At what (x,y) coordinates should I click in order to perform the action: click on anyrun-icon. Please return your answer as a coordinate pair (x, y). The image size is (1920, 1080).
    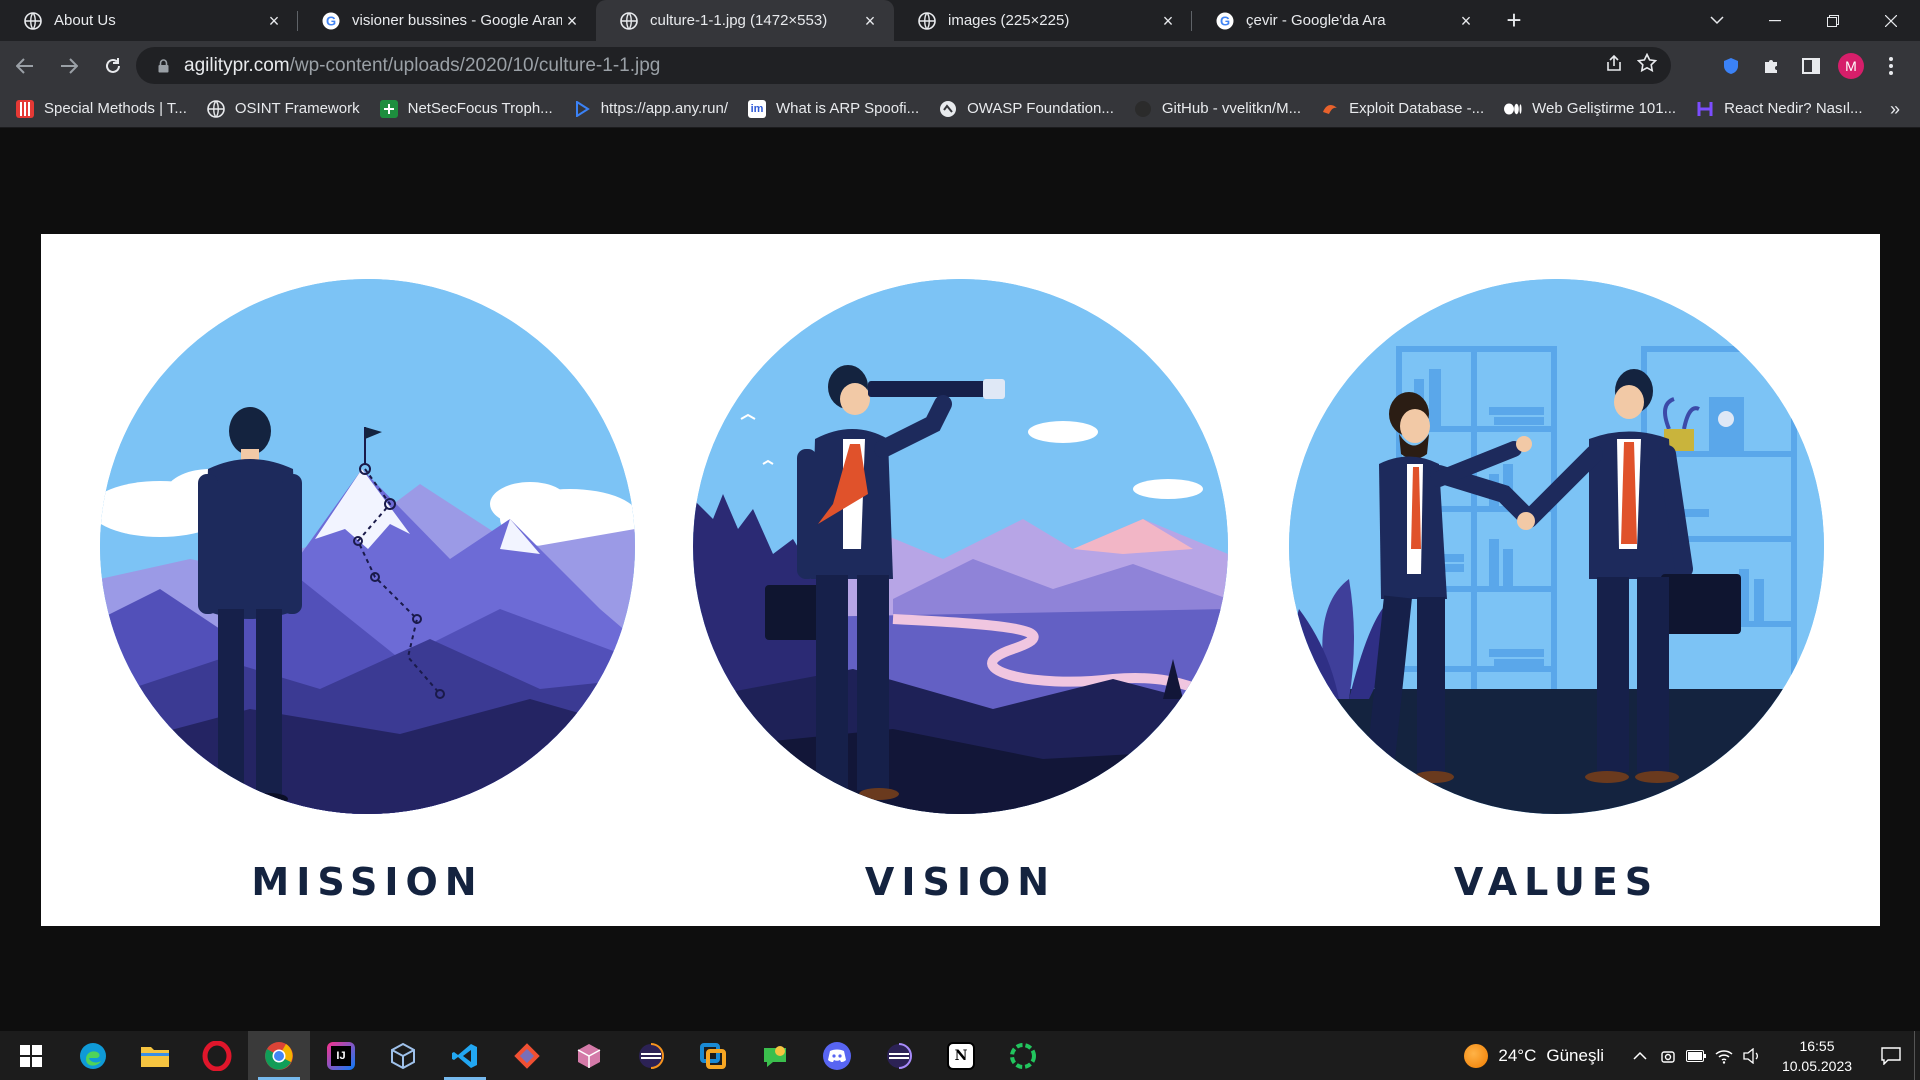
    Looking at the image, I should click on (582, 109).